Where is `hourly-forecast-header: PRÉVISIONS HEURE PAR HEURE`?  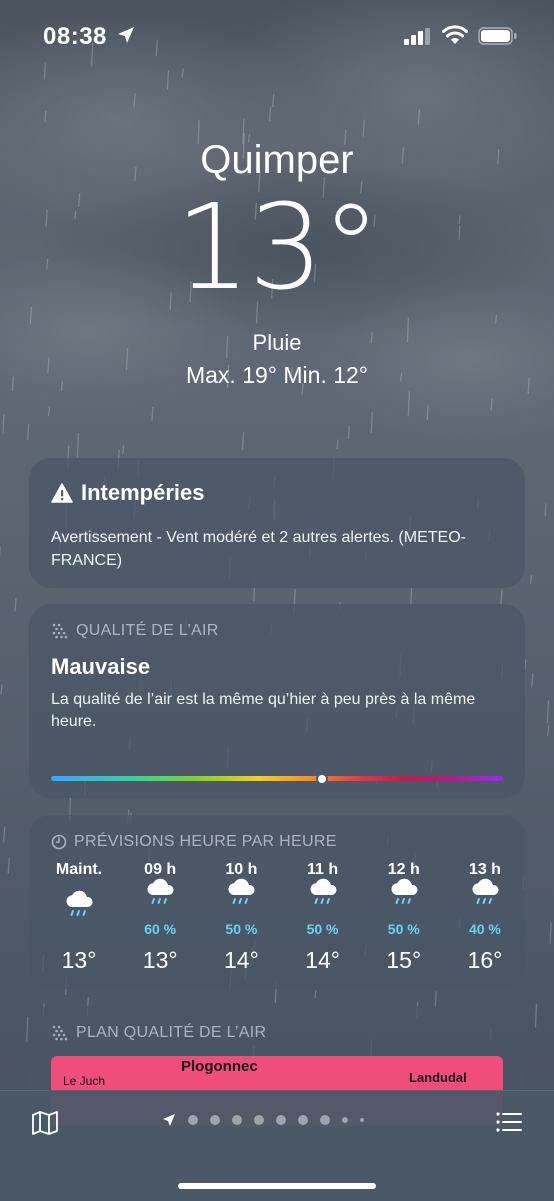 hourly-forecast-header: PRÉVISIONS HEURE PAR HEURE is located at coordinates (194, 842).